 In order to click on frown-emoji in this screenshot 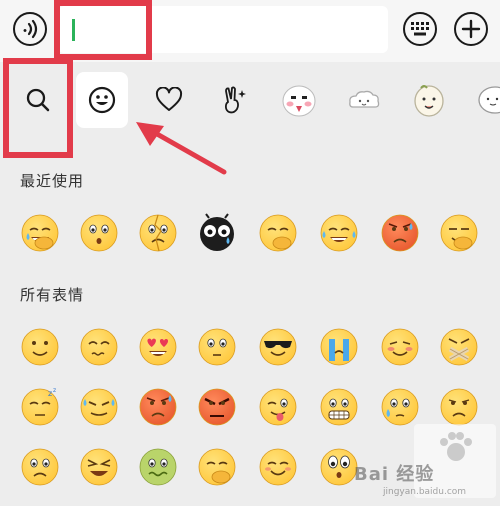, I will do `click(40, 467)`.